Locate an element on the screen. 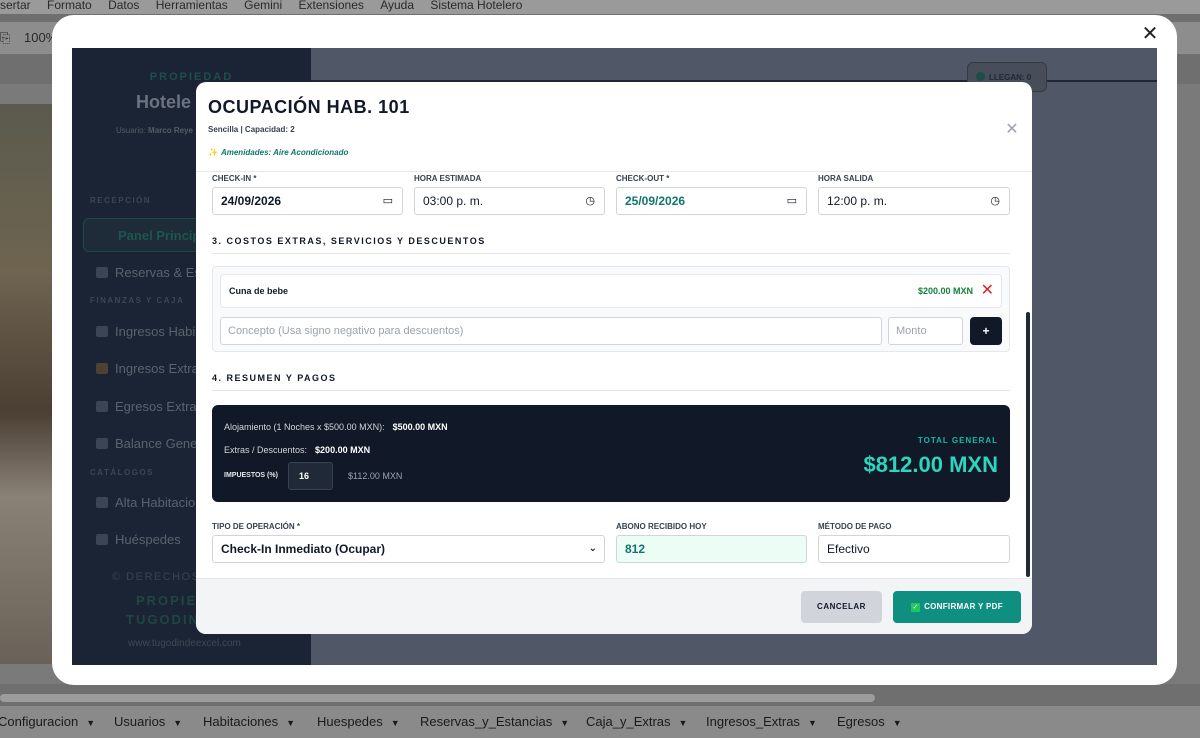  sparkle-icon: ✨ is located at coordinates (213, 152).